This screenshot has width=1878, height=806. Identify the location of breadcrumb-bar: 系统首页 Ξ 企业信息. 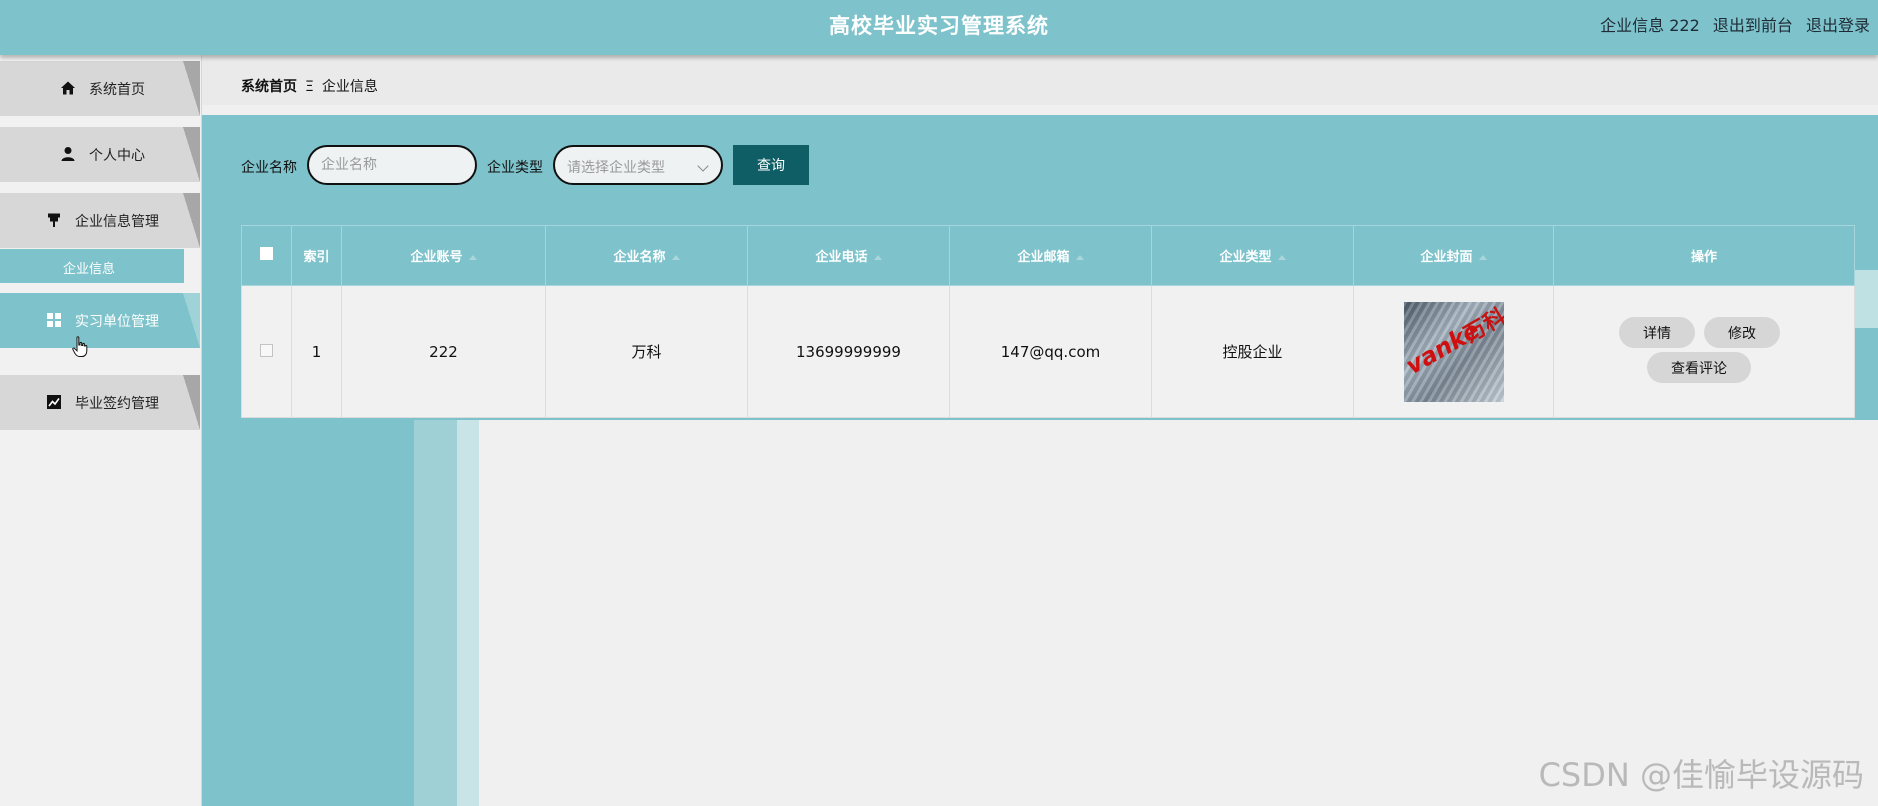
(1040, 80).